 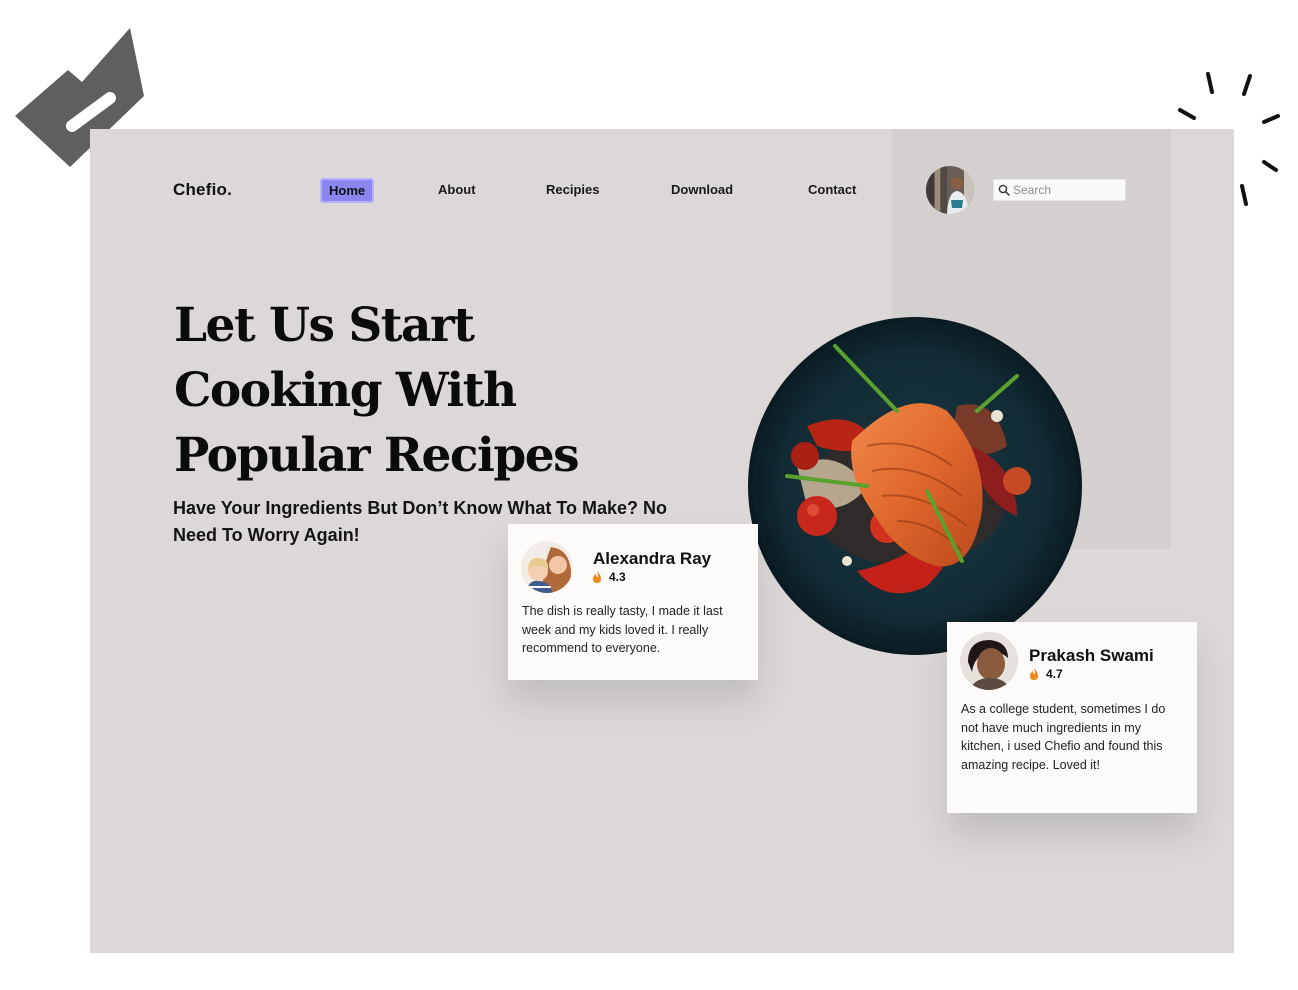 I want to click on rating-value: 4.3, so click(x=617, y=577).